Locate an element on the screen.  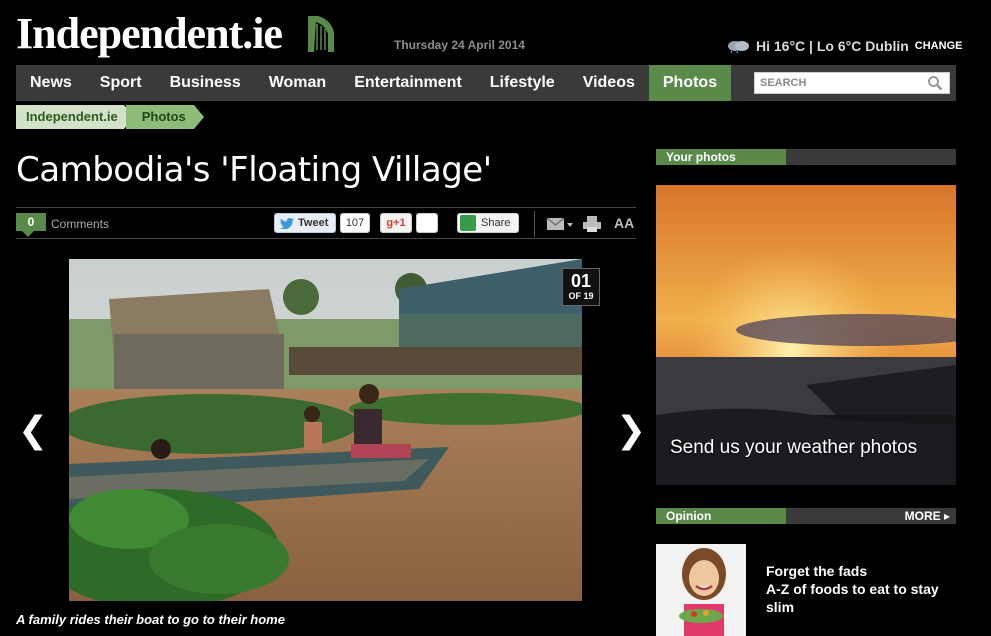
nav-item-lifestyle: Lifestyle is located at coordinates (522, 83).